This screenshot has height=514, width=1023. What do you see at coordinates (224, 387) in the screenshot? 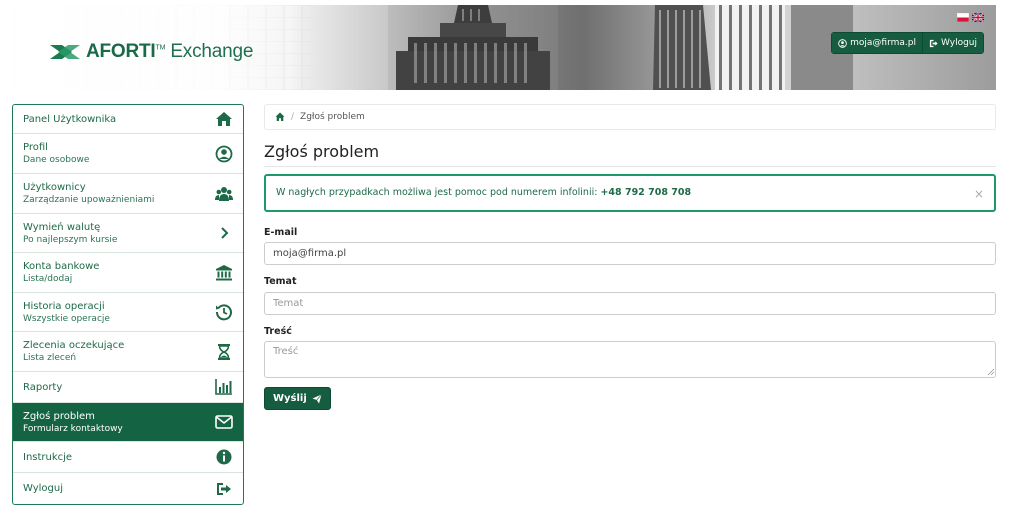
I see `bar-chart-icon` at bounding box center [224, 387].